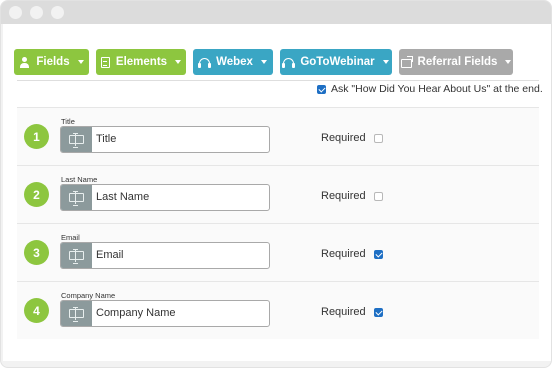 Image resolution: width=552 pixels, height=368 pixels. Describe the element at coordinates (105, 62) in the screenshot. I see `document-icon` at that location.